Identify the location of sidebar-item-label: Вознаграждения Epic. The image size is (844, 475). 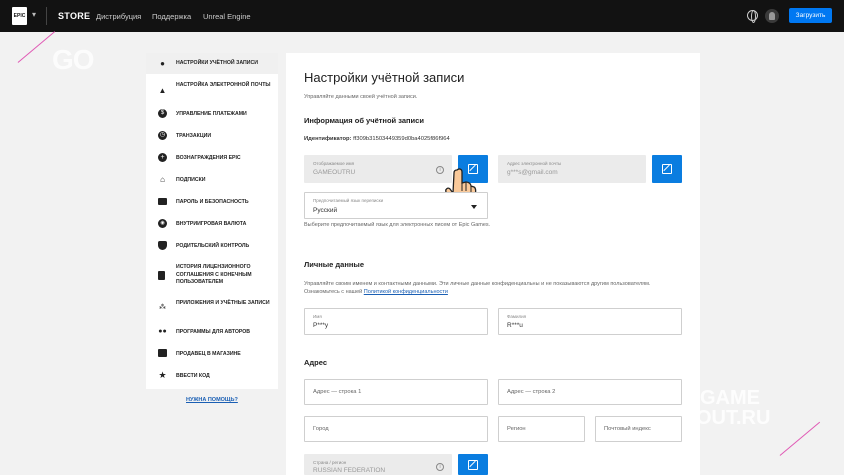
(208, 158).